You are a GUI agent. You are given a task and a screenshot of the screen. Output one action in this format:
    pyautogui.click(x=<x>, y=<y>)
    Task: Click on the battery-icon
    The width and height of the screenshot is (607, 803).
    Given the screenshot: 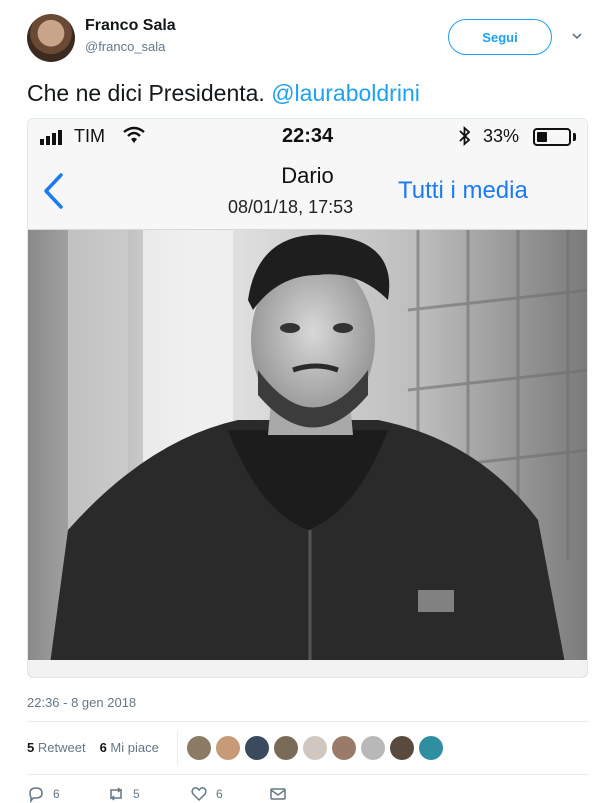 What is the action you would take?
    pyautogui.click(x=552, y=137)
    